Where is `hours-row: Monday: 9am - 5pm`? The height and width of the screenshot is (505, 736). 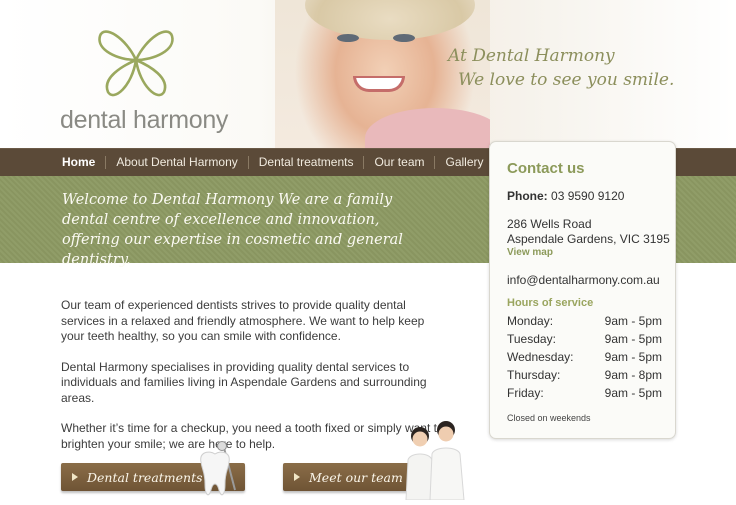 hours-row: Monday: 9am - 5pm is located at coordinates (587, 321).